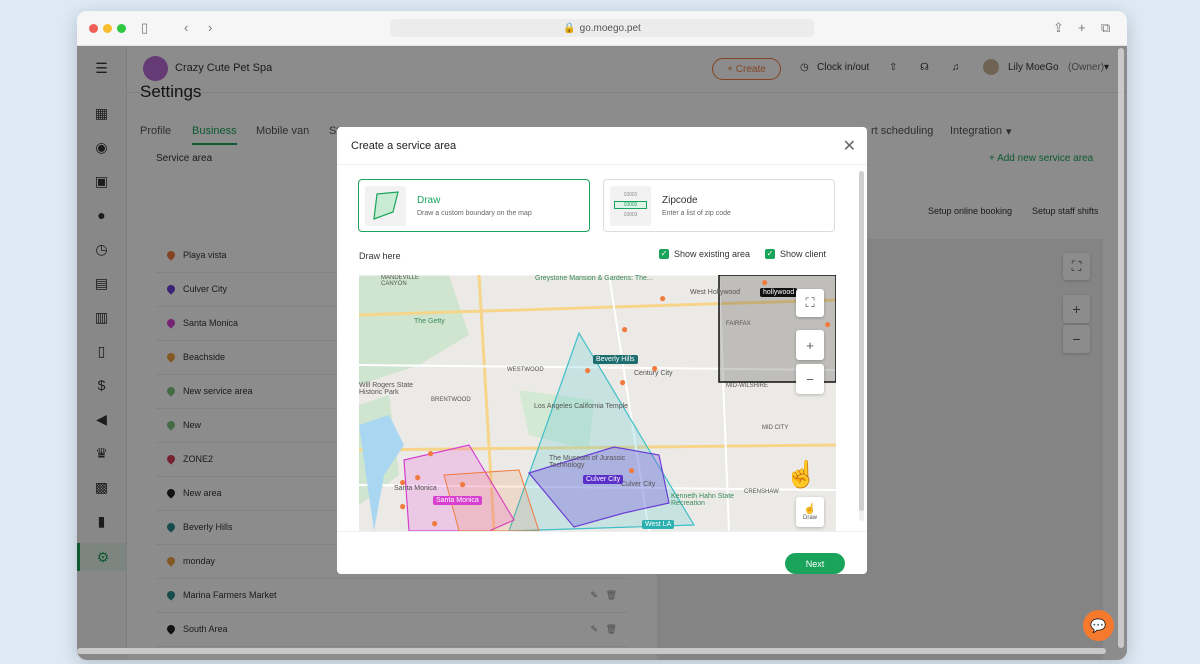 This screenshot has width=1200, height=664. Describe the element at coordinates (638, 484) in the screenshot. I see `map-label: Culver City` at that location.